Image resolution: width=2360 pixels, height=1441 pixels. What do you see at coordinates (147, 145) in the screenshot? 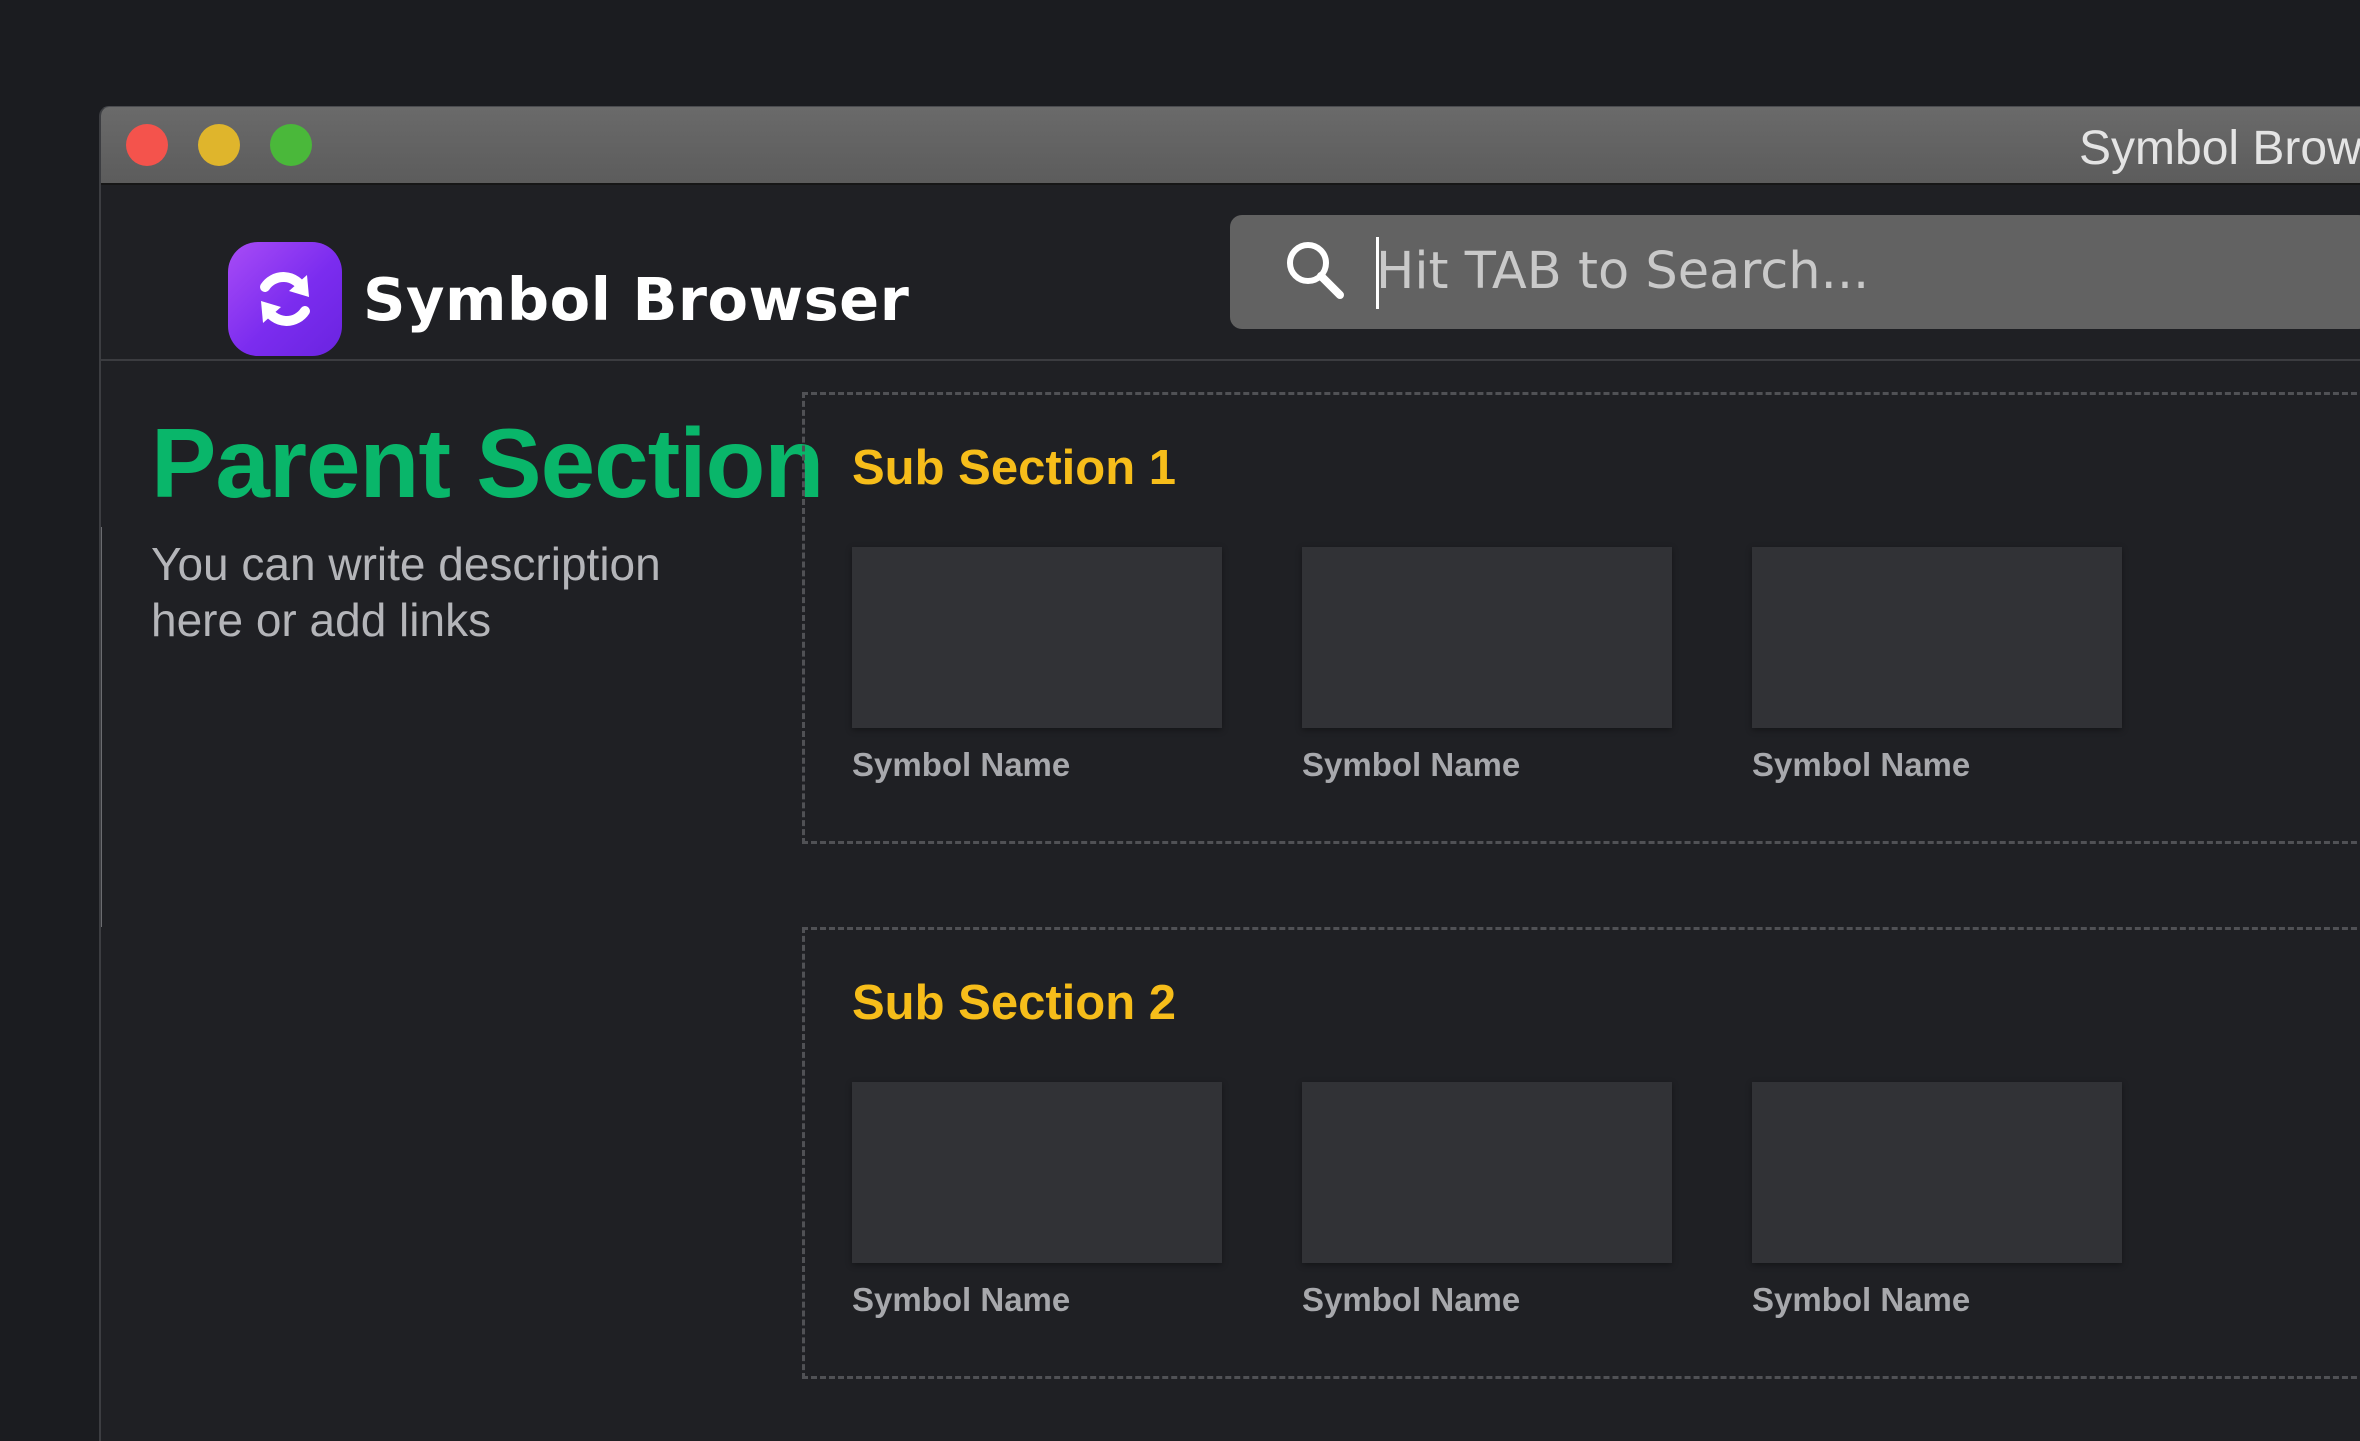
I see `close-window-button` at bounding box center [147, 145].